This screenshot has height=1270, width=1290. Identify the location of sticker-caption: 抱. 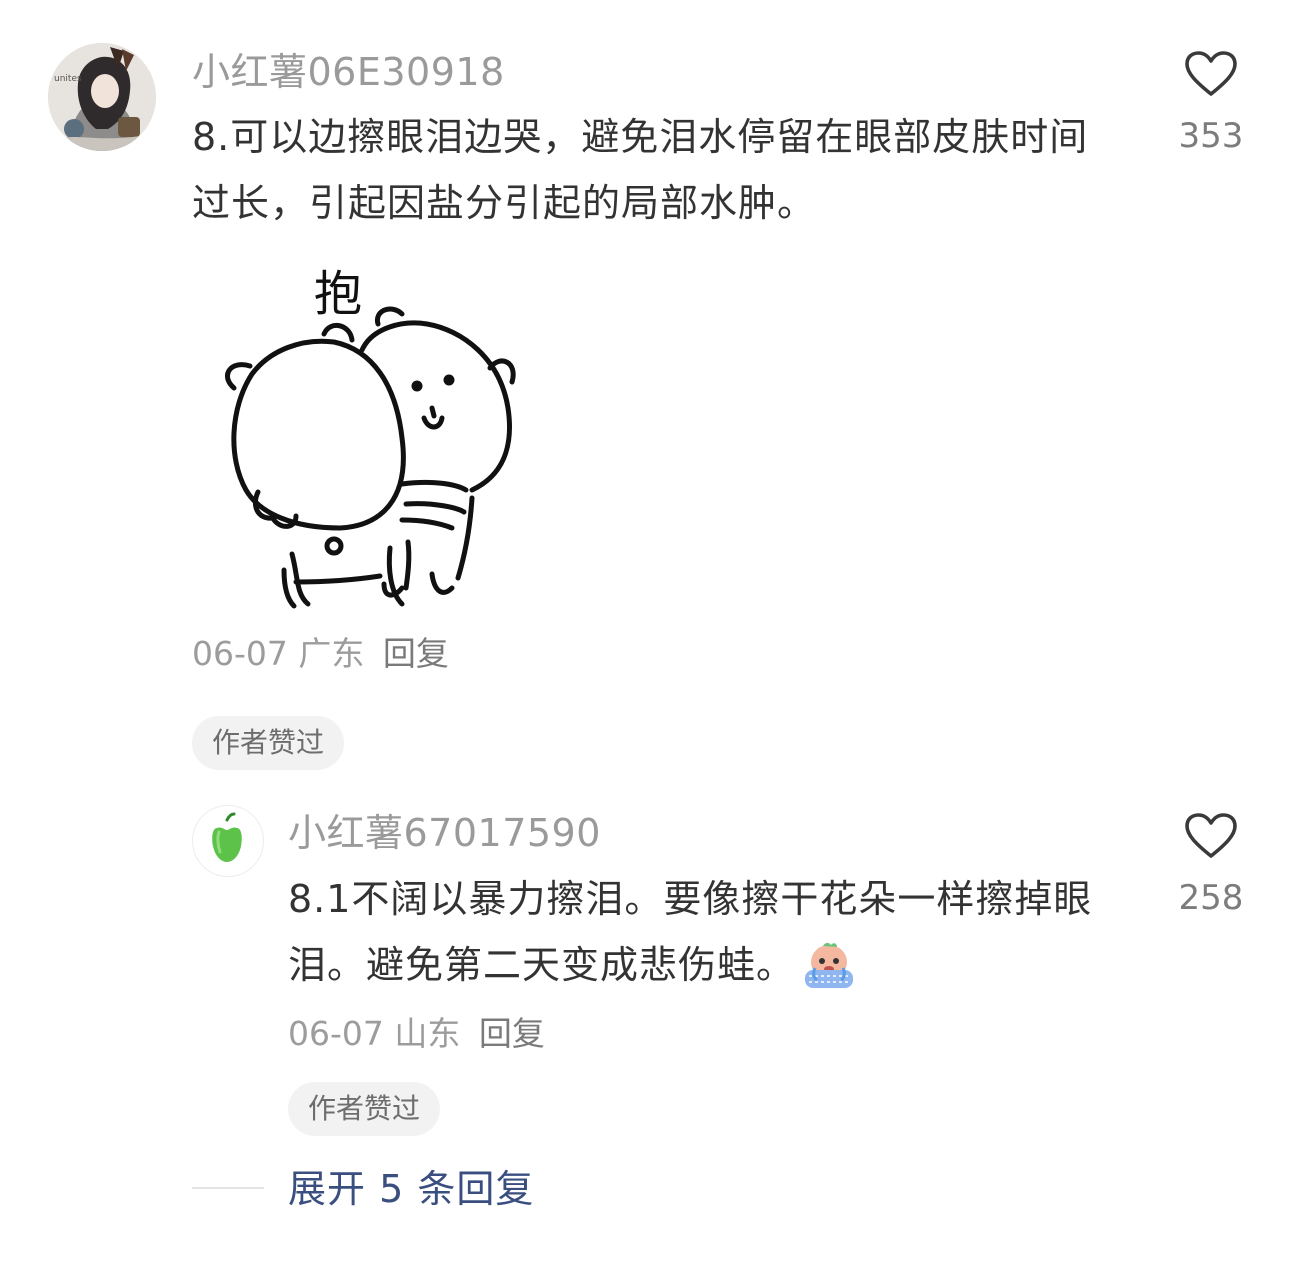
(338, 294).